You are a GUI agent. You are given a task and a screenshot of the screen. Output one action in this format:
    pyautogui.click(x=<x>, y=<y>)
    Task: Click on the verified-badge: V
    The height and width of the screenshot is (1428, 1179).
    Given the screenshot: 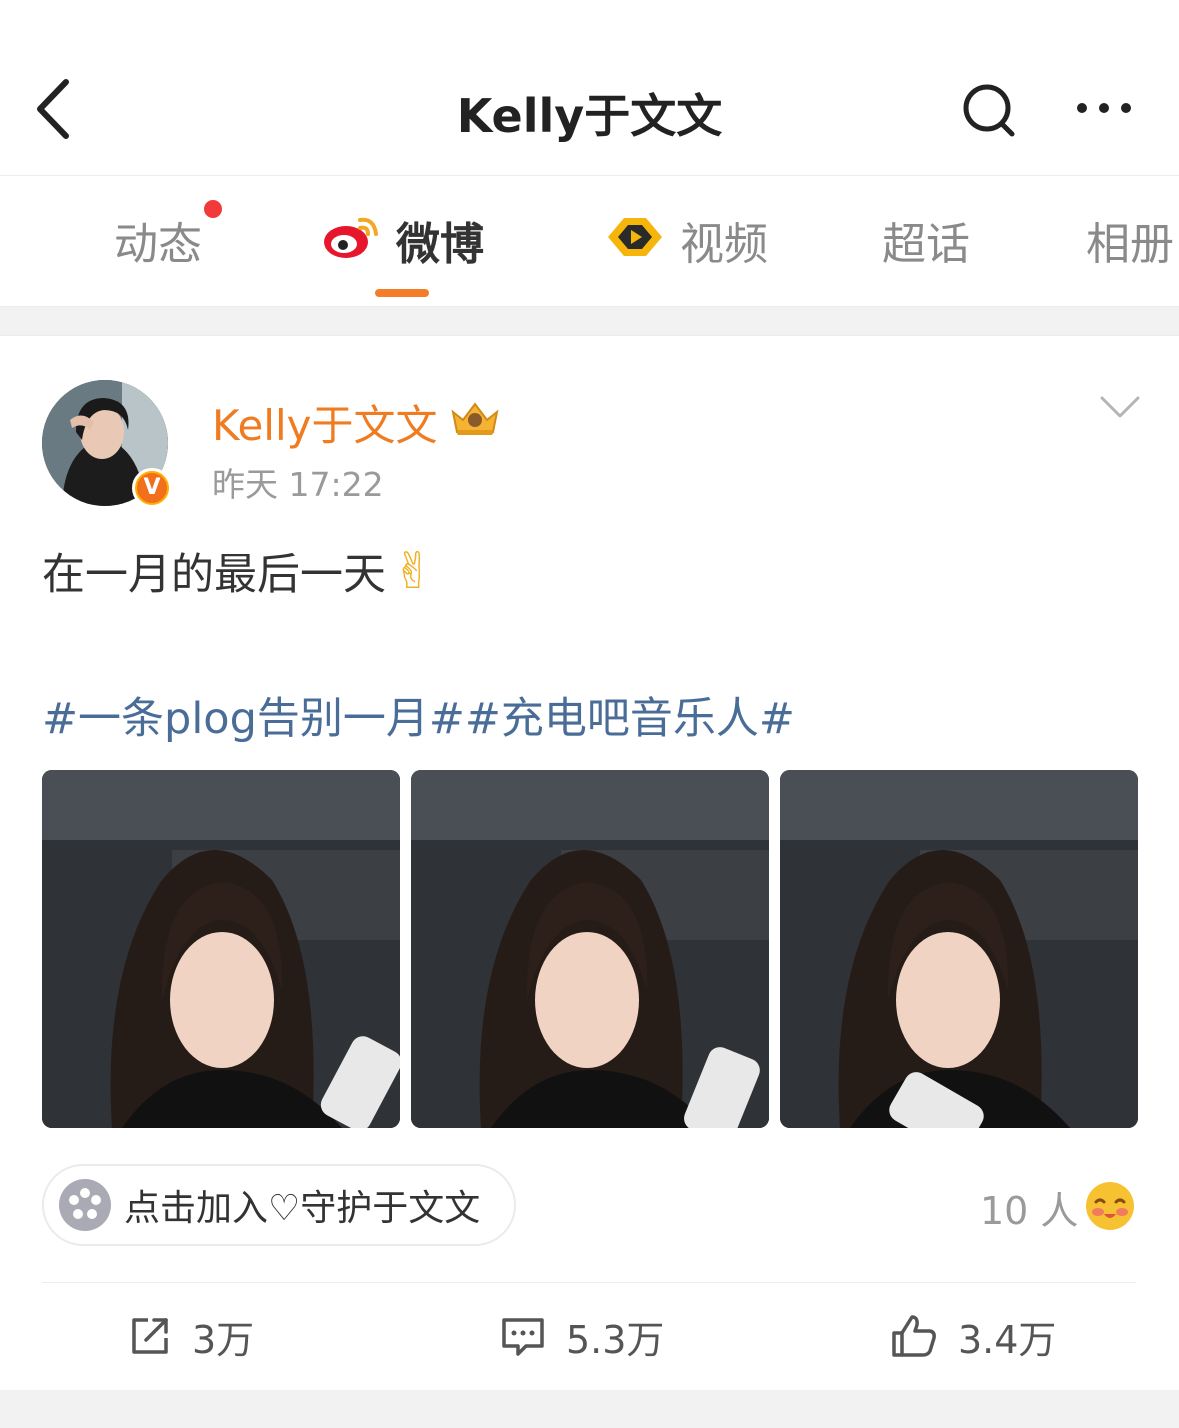 What is the action you would take?
    pyautogui.click(x=152, y=488)
    